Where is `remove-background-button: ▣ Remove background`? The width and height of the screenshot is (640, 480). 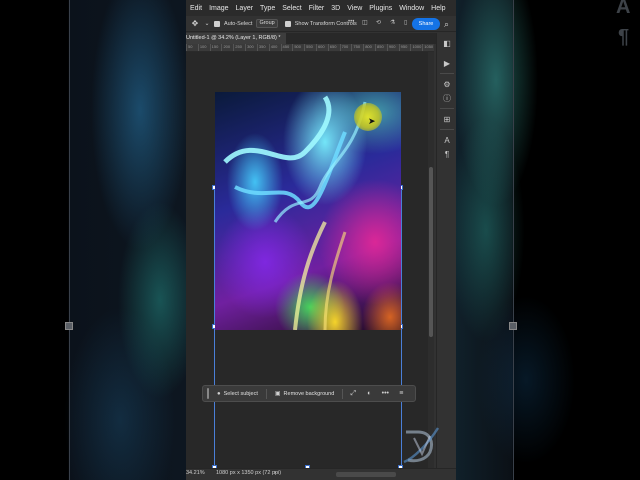
remove-background-button: ▣ Remove background is located at coordinates (304, 393).